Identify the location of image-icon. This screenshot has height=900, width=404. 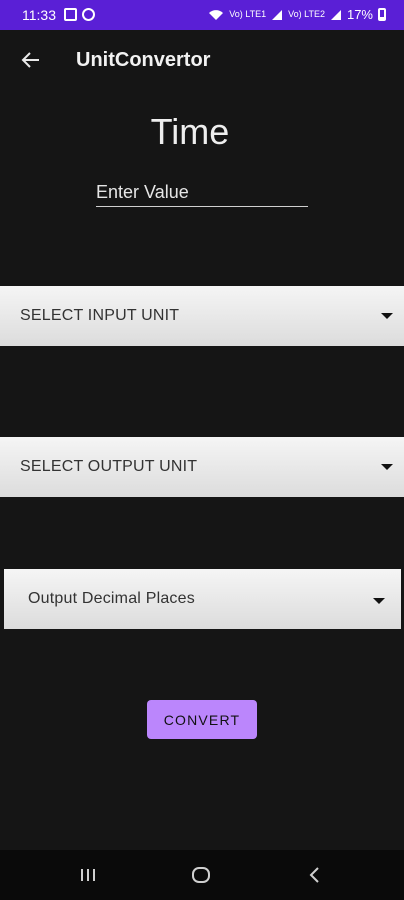
(70, 14).